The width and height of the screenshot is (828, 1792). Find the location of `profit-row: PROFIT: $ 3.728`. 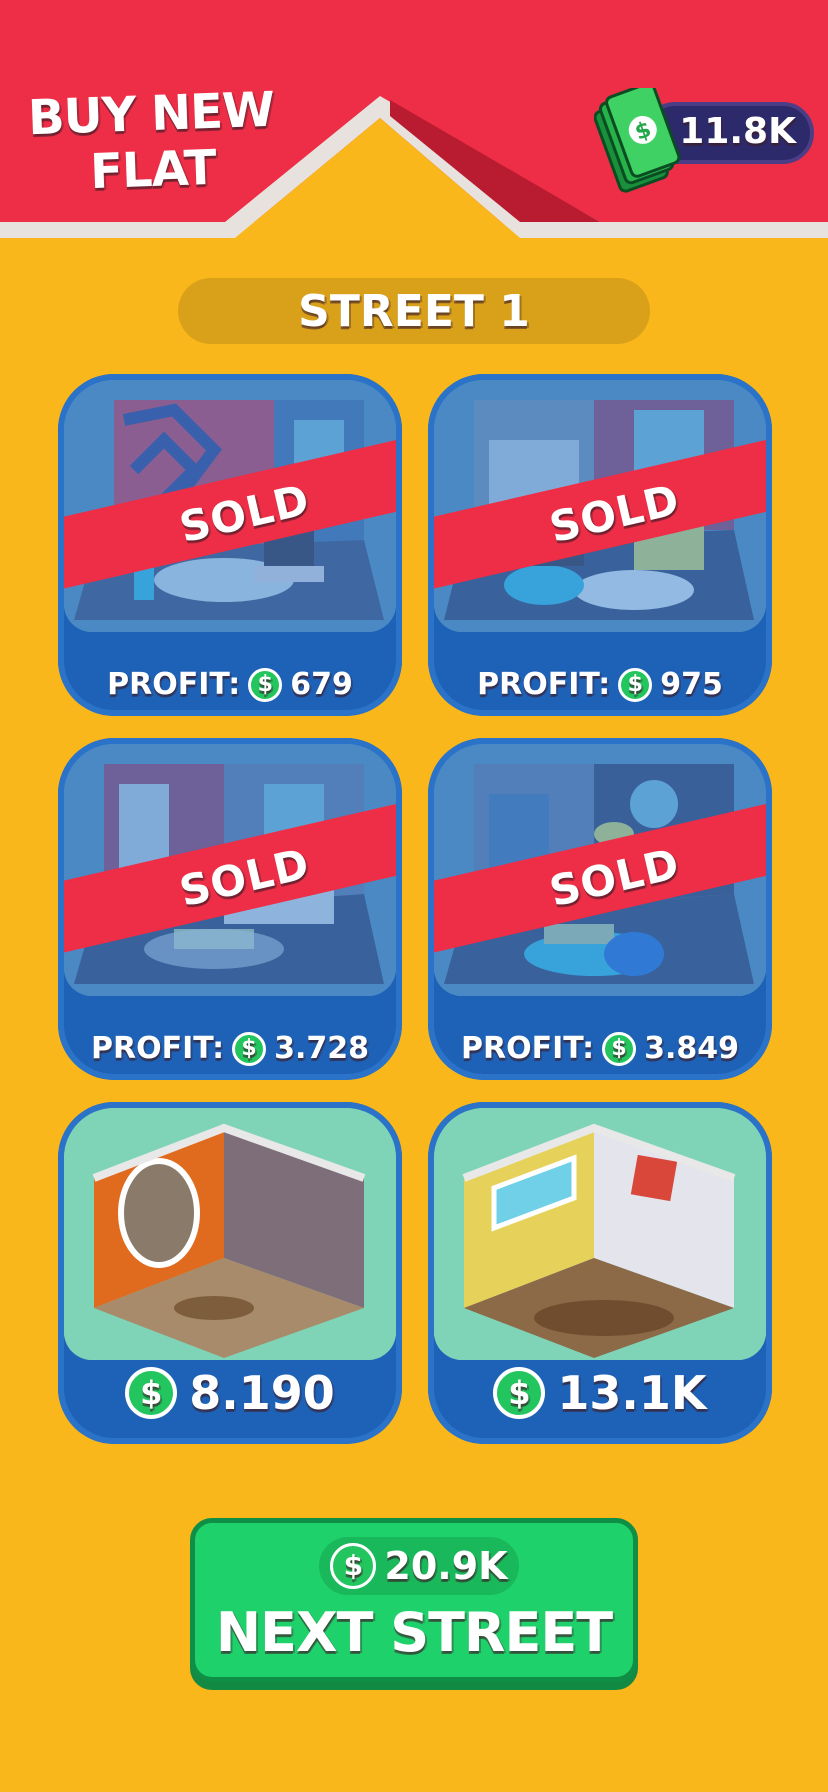

profit-row: PROFIT: $ 3.728 is located at coordinates (230, 1048).